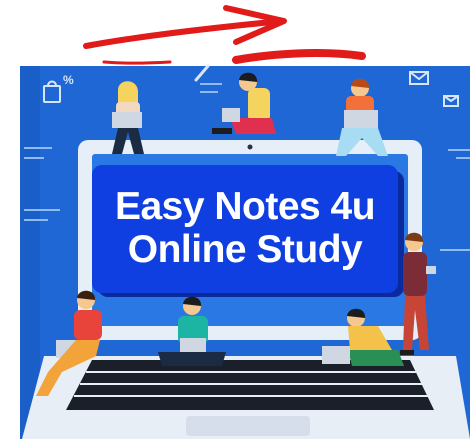  I want to click on banner-line-2: Online Study, so click(245, 249).